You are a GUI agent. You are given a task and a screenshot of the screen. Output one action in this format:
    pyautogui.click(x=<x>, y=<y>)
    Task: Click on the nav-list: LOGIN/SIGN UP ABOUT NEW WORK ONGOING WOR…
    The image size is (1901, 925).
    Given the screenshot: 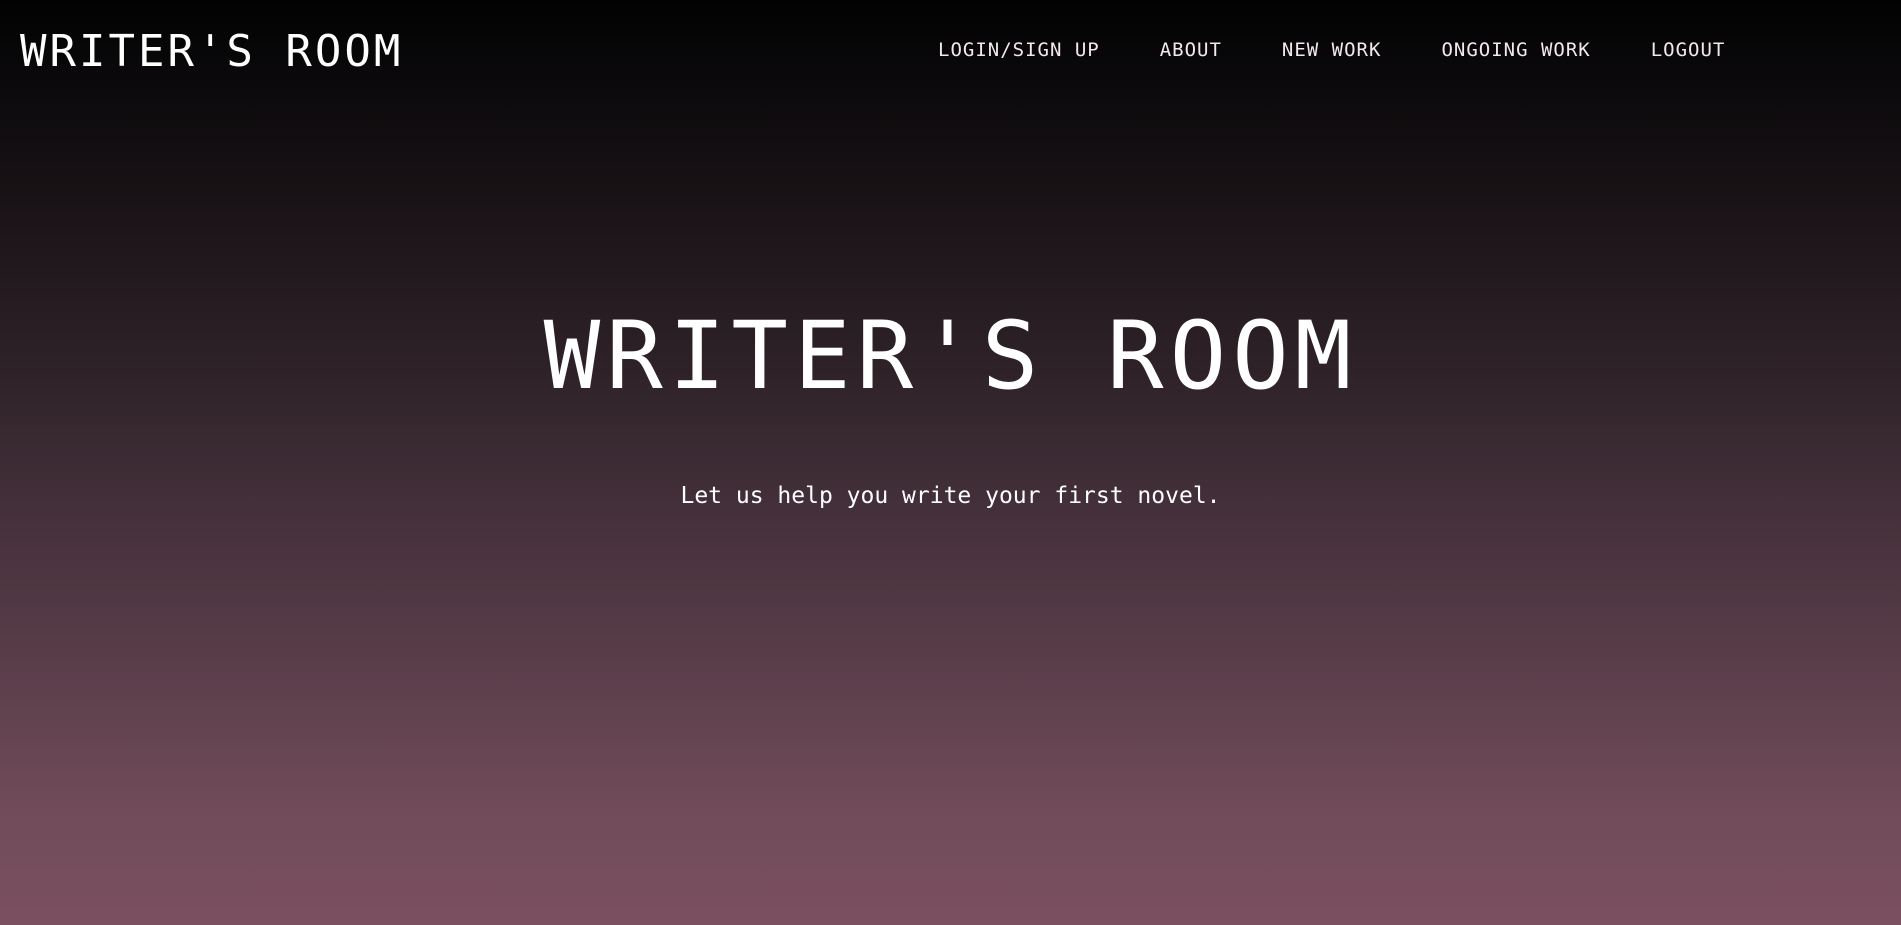 What is the action you would take?
    pyautogui.click(x=1361, y=50)
    